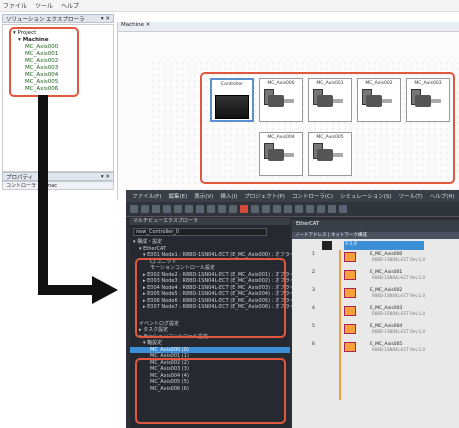  I want to click on solution-explorer-title: ソリューション エクスプローラ ▾ ✕, so click(58, 18).